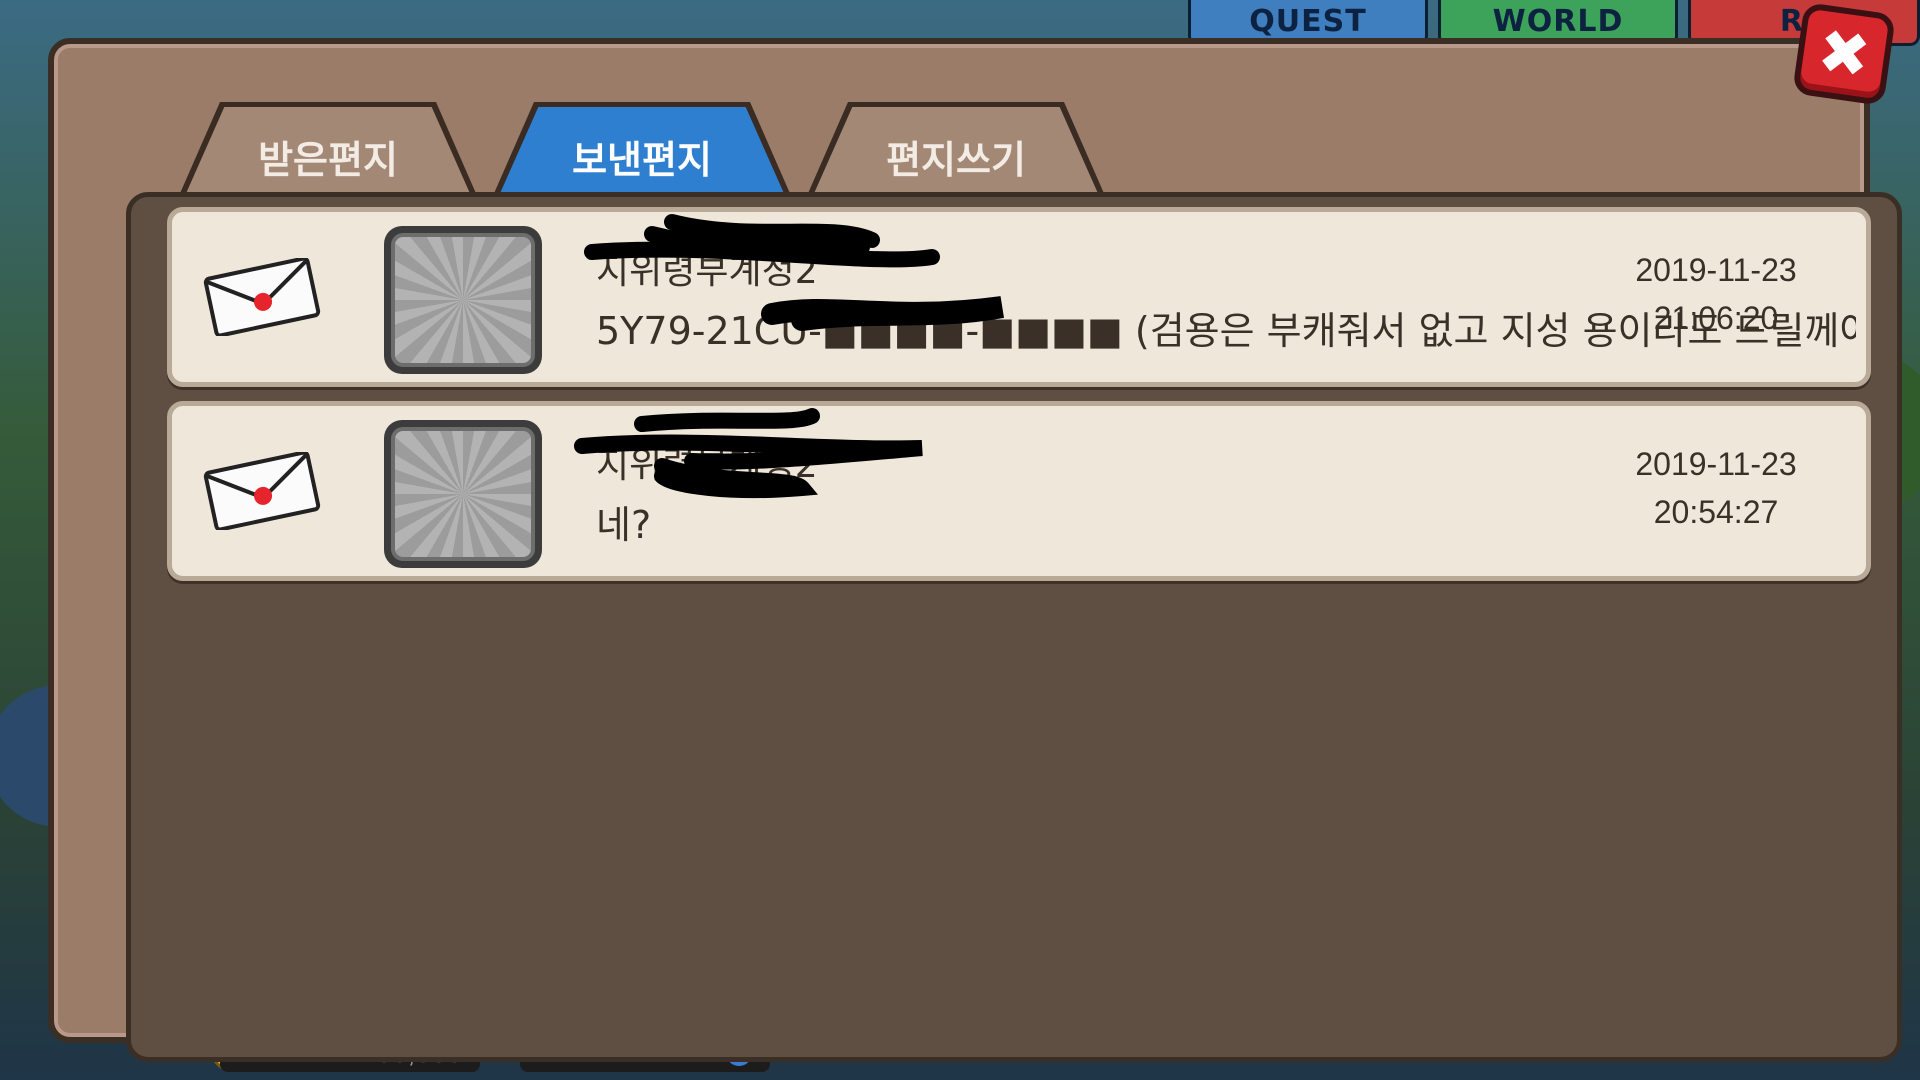  Describe the element at coordinates (1716, 318) in the screenshot. I see `mail-time: 21:06:20` at that location.